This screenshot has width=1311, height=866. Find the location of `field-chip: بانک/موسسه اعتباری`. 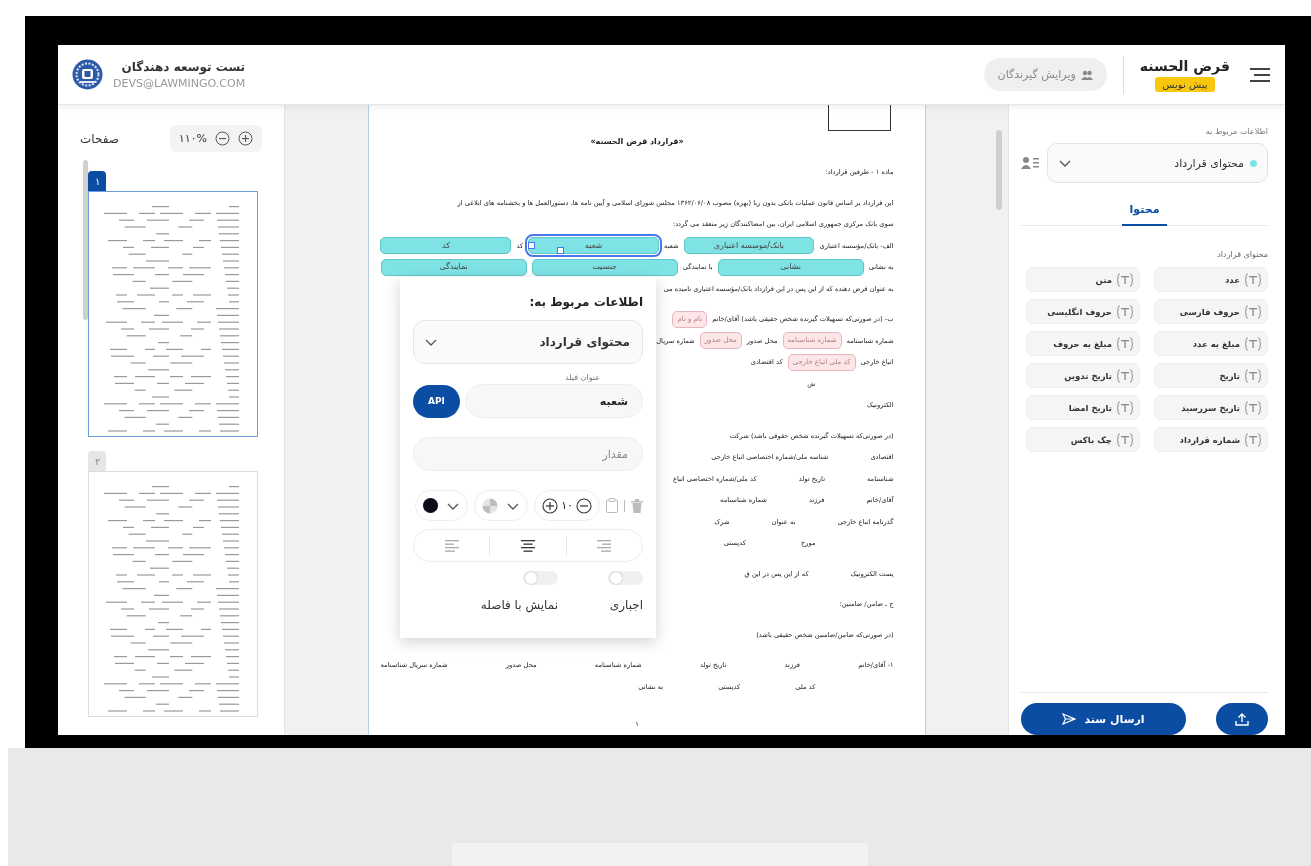

field-chip: بانک/موسسه اعتباری is located at coordinates (749, 246).